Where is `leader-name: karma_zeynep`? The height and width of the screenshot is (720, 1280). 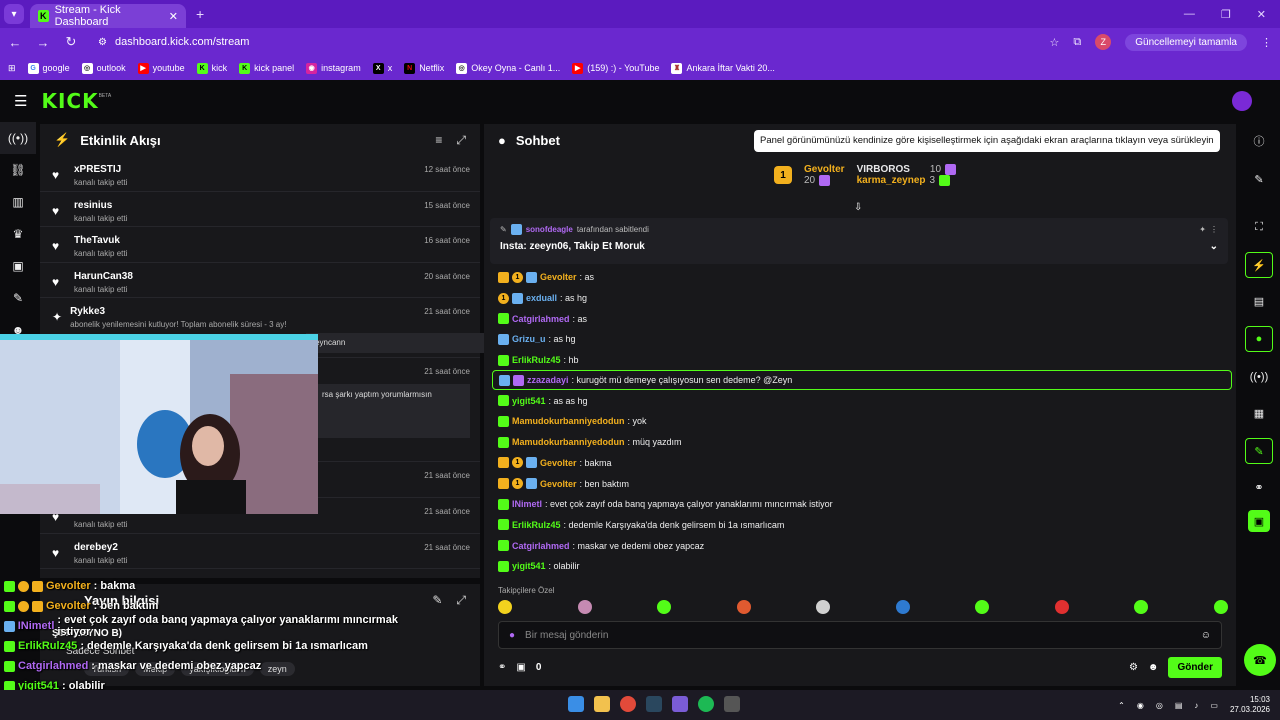
leader-name: karma_zeynep is located at coordinates (891, 180).